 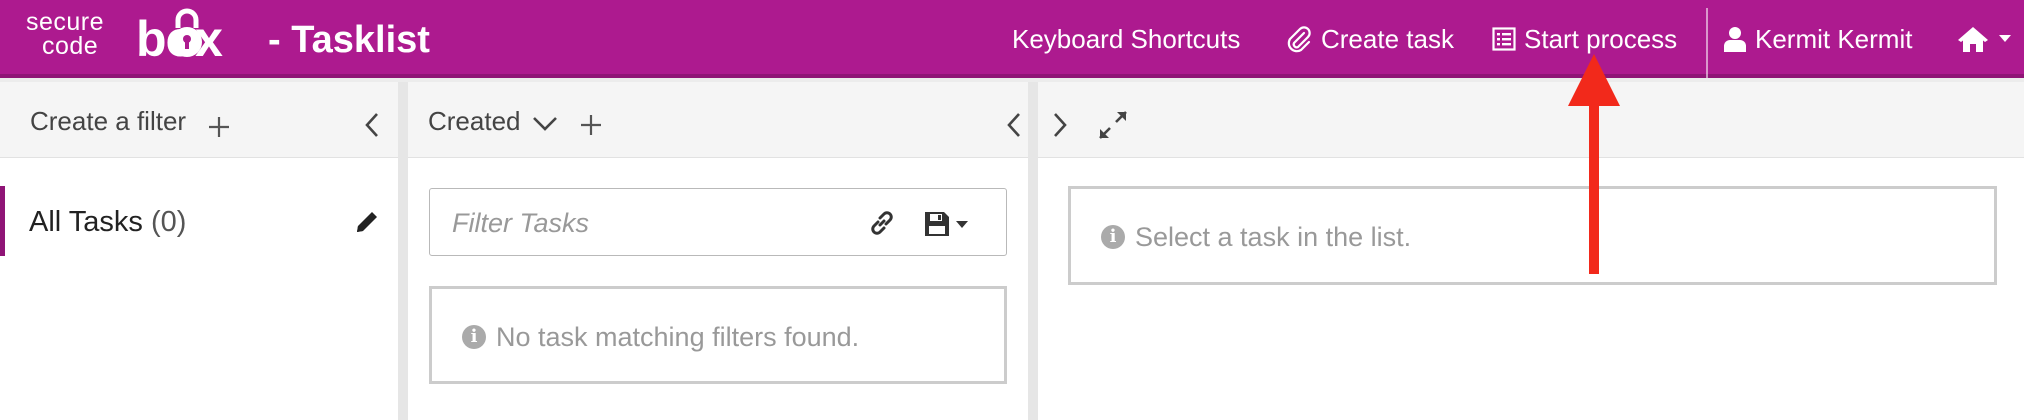 What do you see at coordinates (678, 337) in the screenshot?
I see `no-tasks-text: No task matching filters found.` at bounding box center [678, 337].